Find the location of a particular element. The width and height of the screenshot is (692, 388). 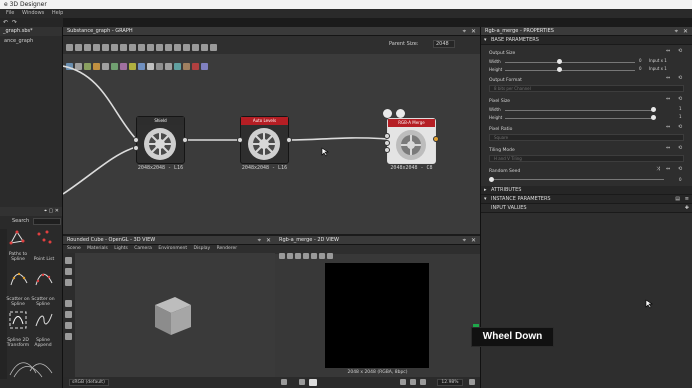

output-height-mode: Input x 1 is located at coordinates (658, 68).